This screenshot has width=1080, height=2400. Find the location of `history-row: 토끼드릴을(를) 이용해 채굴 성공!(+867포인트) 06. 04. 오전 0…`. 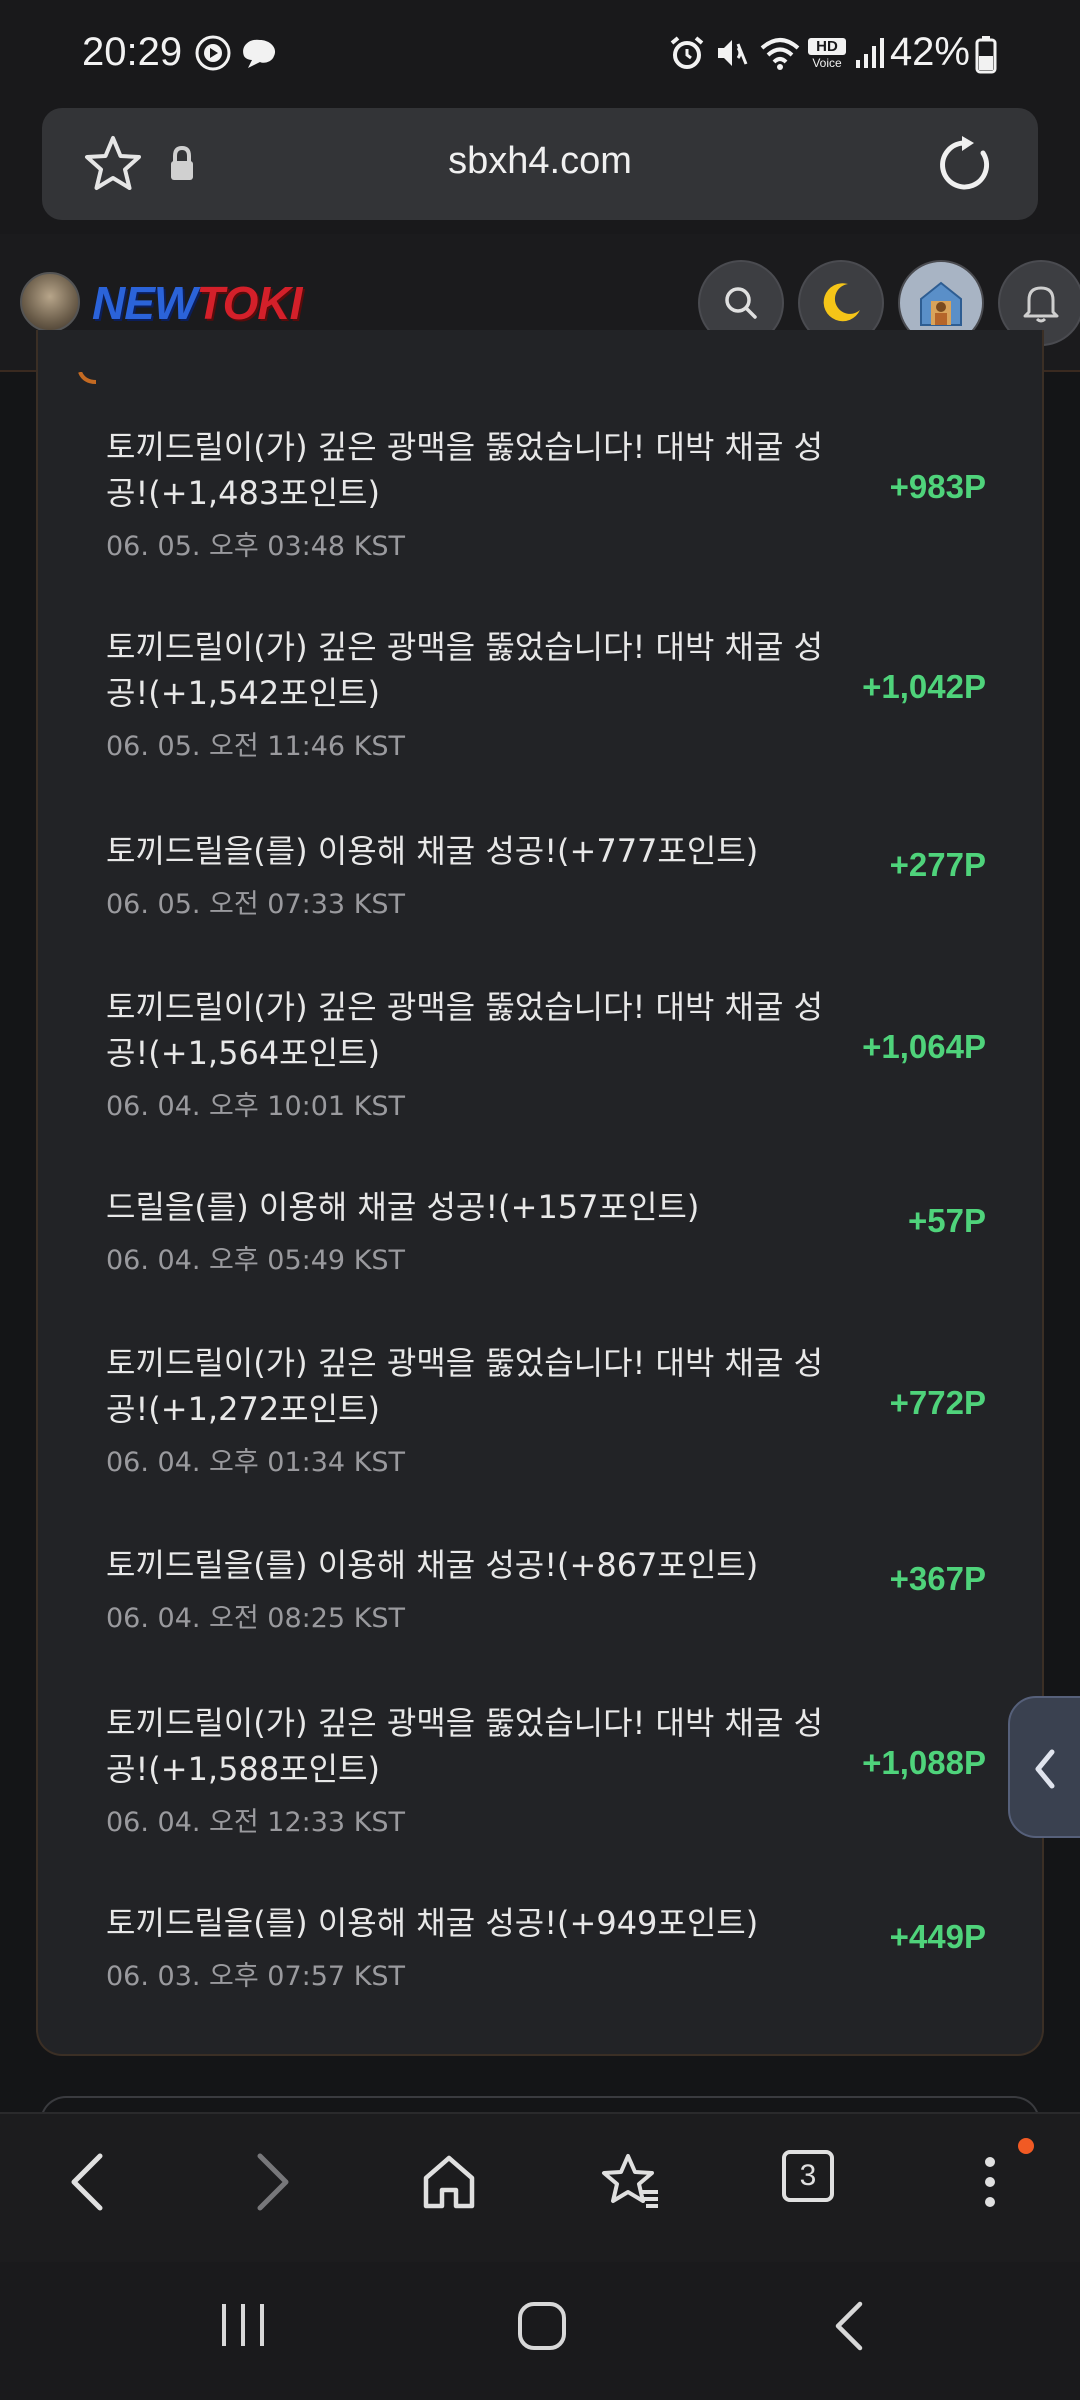

history-row: 토끼드릴을(를) 이용해 채굴 성공!(+867포인트) 06. 04. 오전 0… is located at coordinates (546, 1588).